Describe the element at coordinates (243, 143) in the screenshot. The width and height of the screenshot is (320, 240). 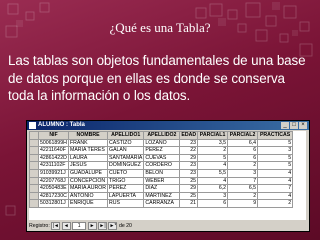
I see `table-cell: 6,4` at that location.